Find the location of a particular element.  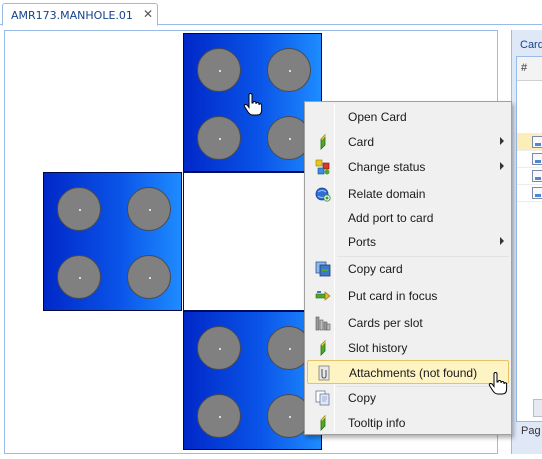

copy-card-icon is located at coordinates (323, 269).